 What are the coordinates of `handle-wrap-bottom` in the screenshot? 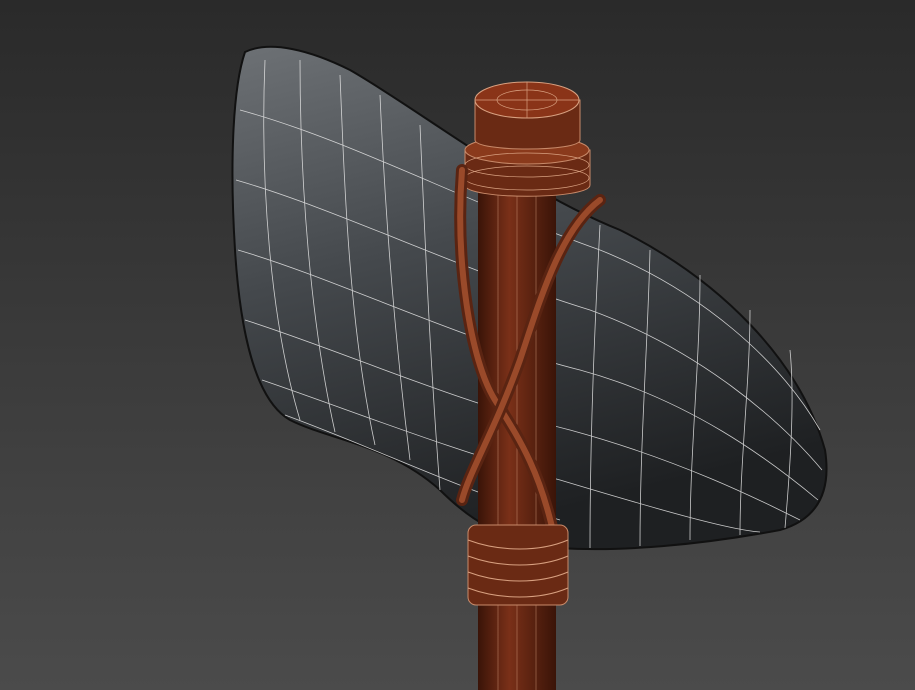 It's located at (518, 565).